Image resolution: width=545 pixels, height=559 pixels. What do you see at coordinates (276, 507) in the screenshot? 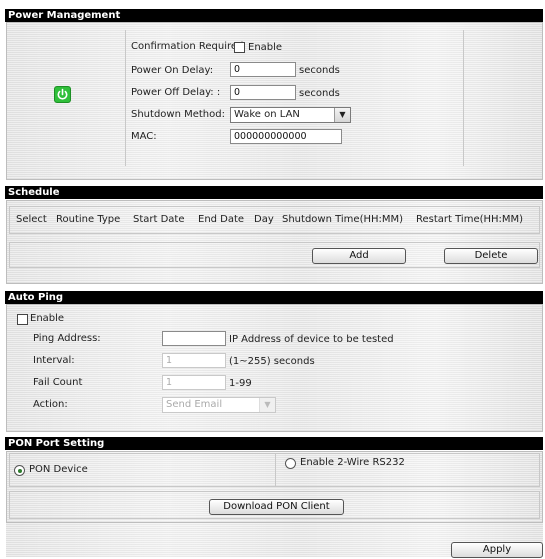
I see `download-pon-client-button: Download PON Client` at bounding box center [276, 507].